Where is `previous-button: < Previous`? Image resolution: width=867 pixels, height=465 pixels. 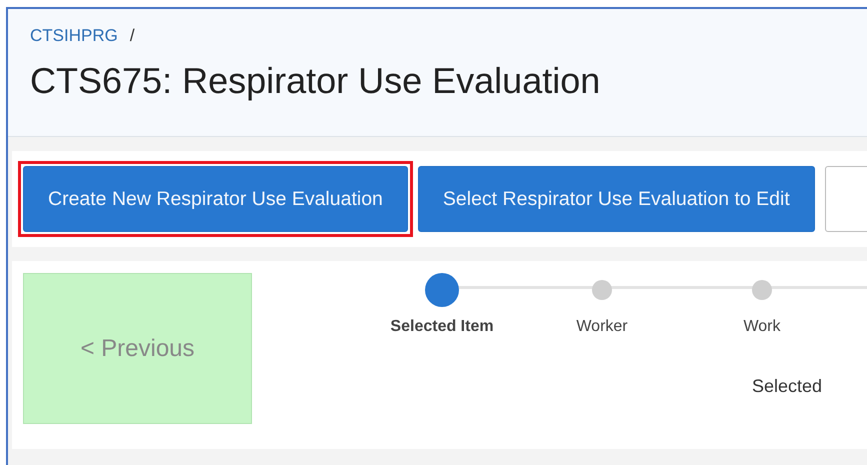 previous-button: < Previous is located at coordinates (137, 348).